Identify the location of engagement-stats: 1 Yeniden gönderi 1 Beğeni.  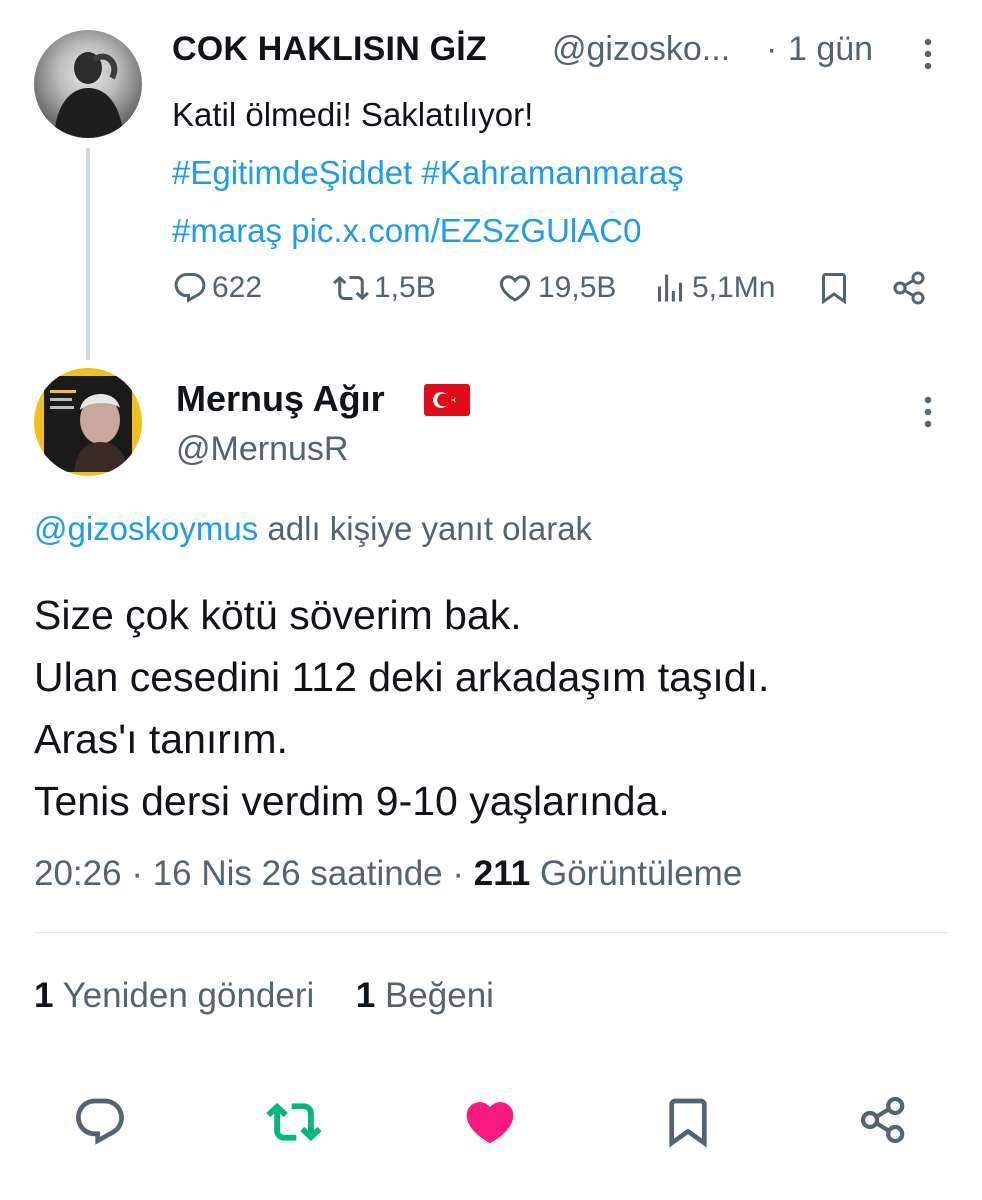
(264, 996).